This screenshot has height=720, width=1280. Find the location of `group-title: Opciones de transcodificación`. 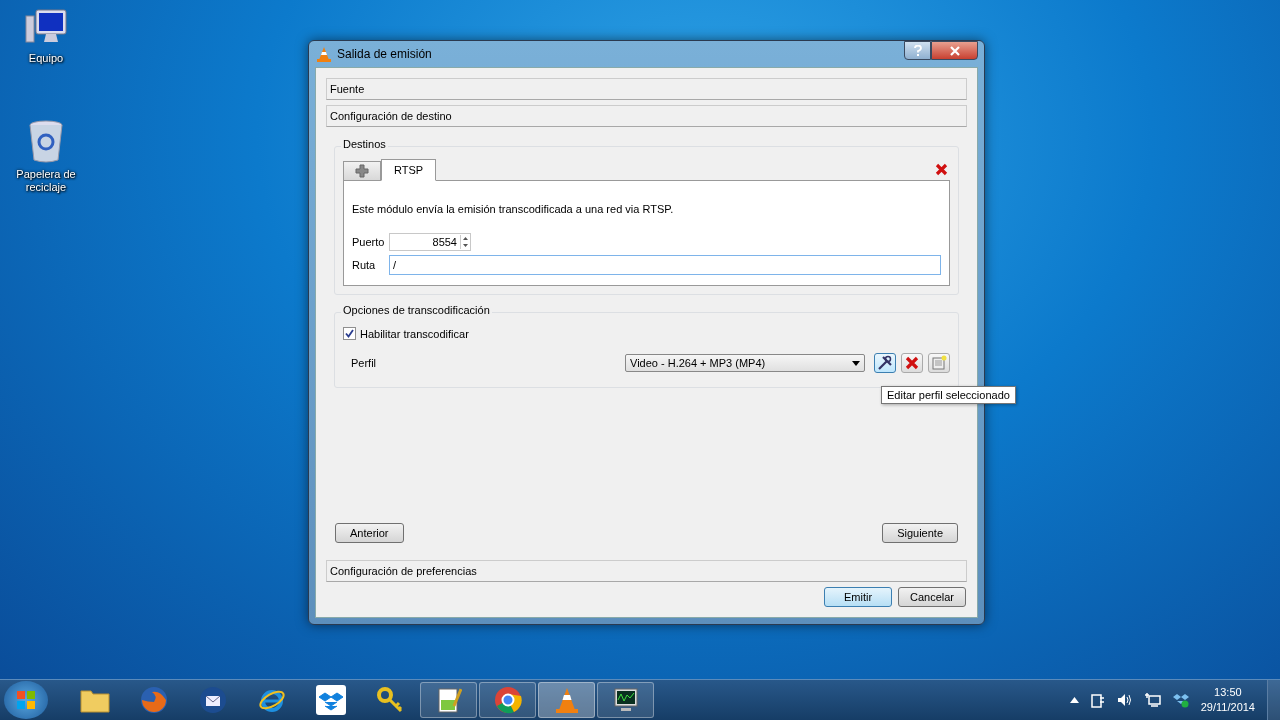

group-title: Opciones de transcodificación is located at coordinates (416, 310).